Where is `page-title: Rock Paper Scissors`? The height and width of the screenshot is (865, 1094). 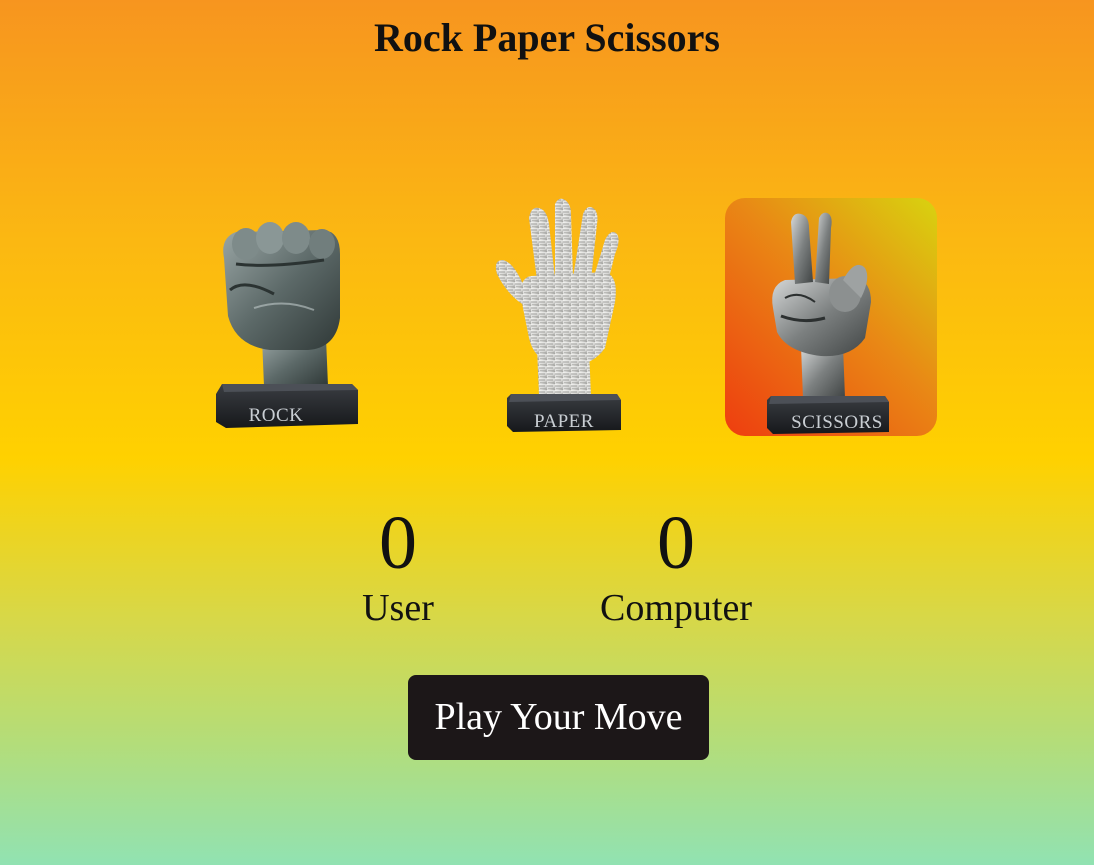 page-title: Rock Paper Scissors is located at coordinates (547, 37).